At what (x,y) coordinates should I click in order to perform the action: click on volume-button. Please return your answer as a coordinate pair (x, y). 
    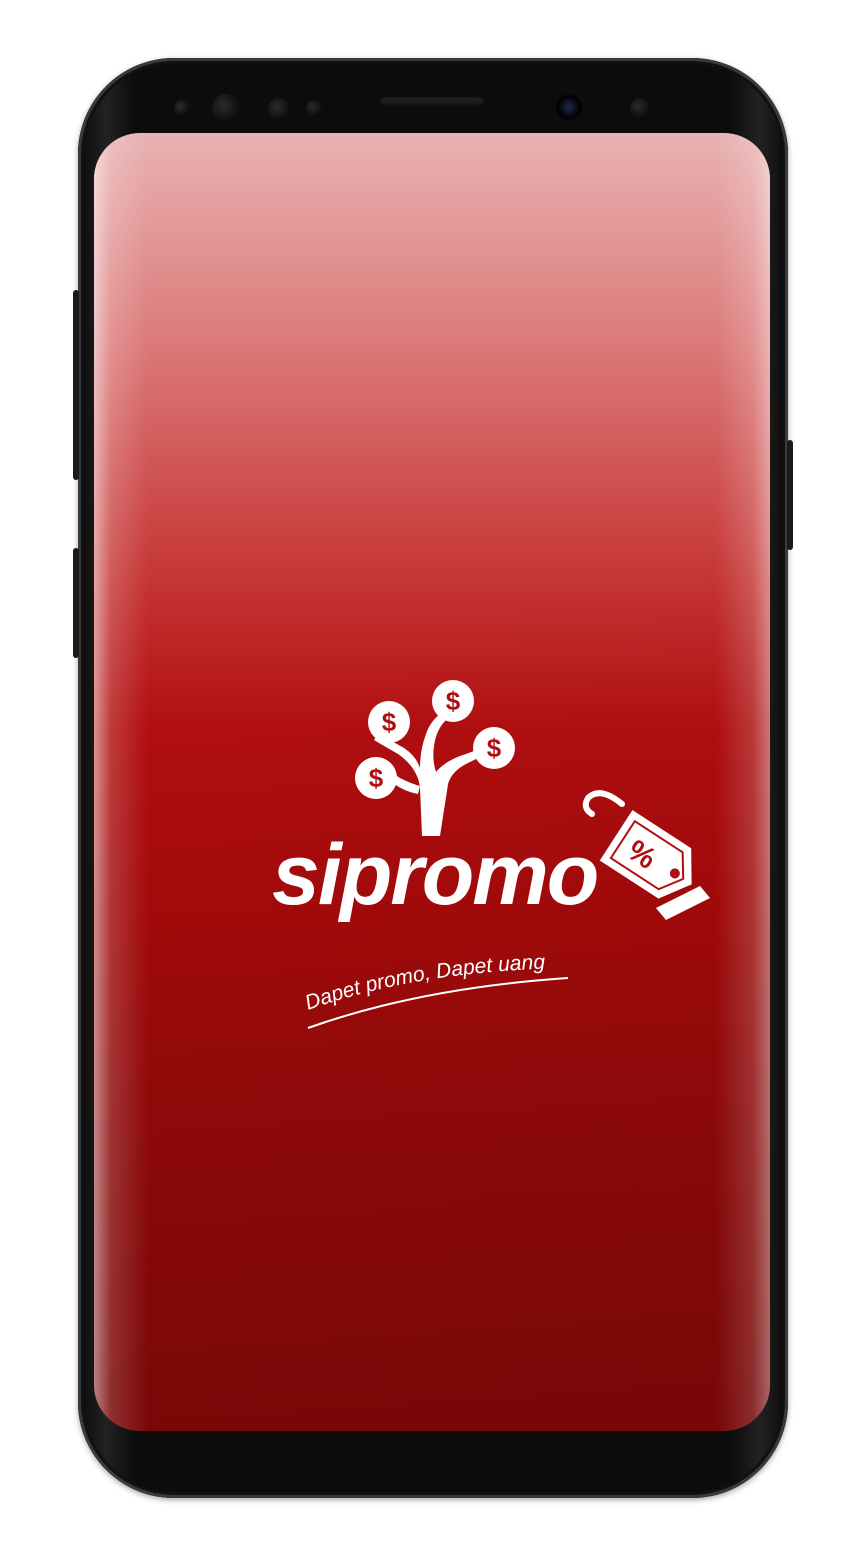
    Looking at the image, I should click on (76, 385).